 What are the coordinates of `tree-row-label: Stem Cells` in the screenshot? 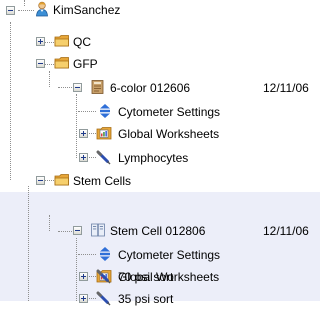 It's located at (102, 181).